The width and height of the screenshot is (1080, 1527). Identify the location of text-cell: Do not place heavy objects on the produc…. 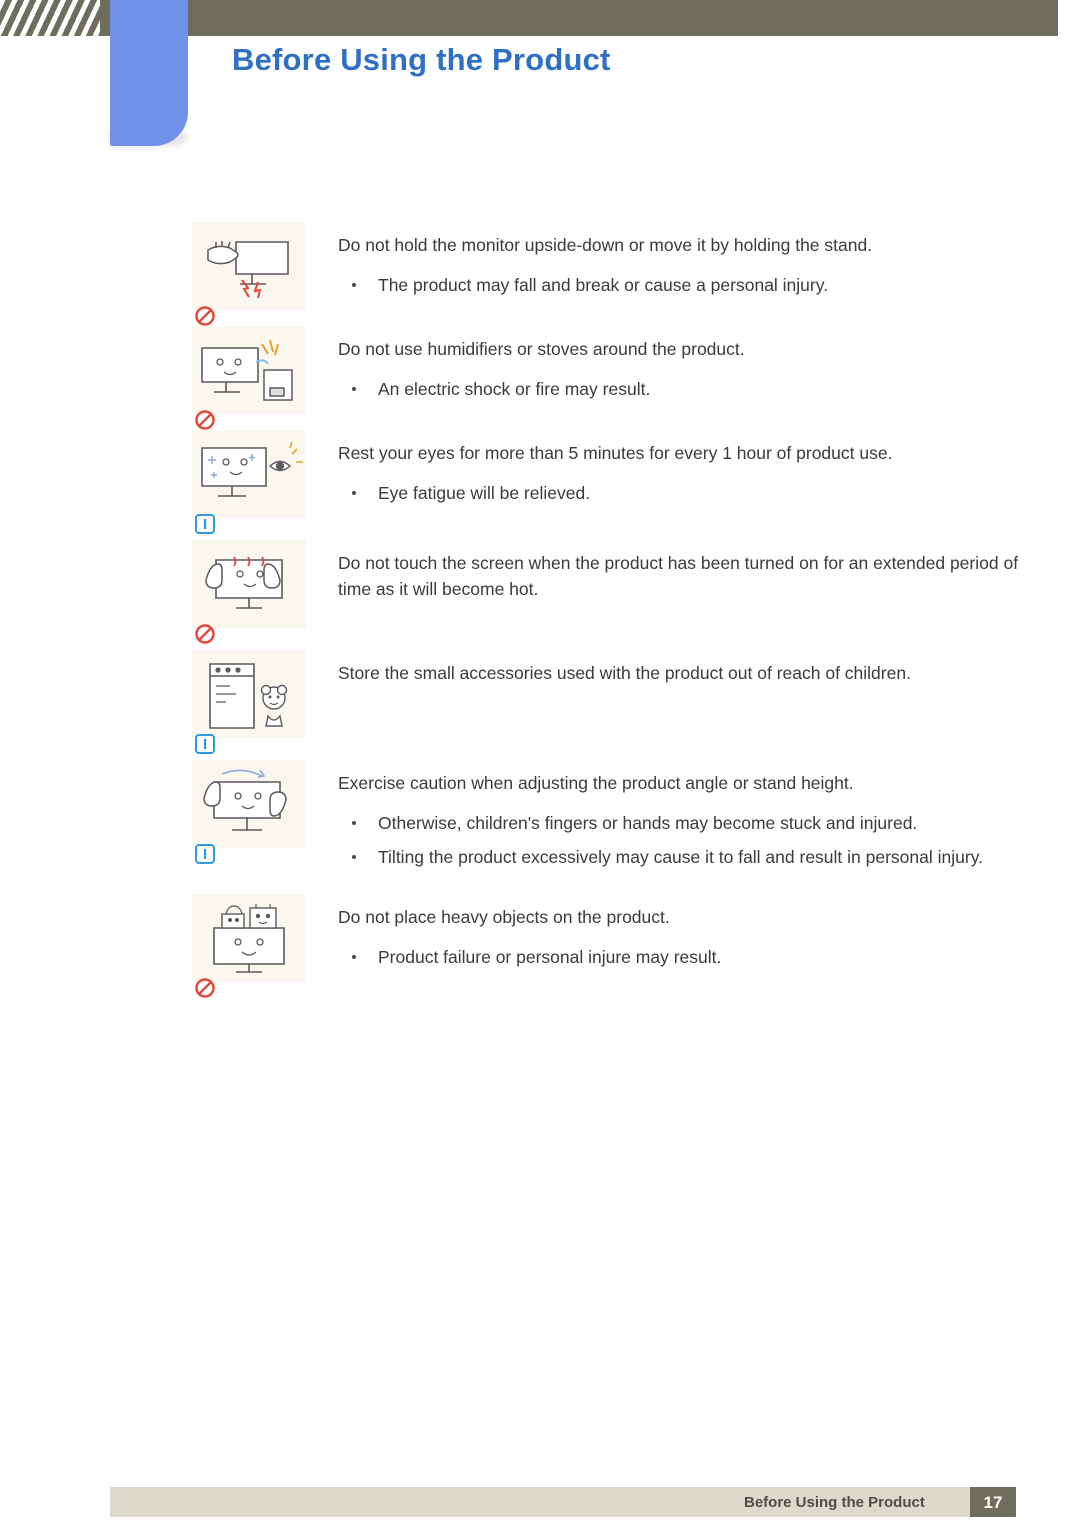
(688, 936).